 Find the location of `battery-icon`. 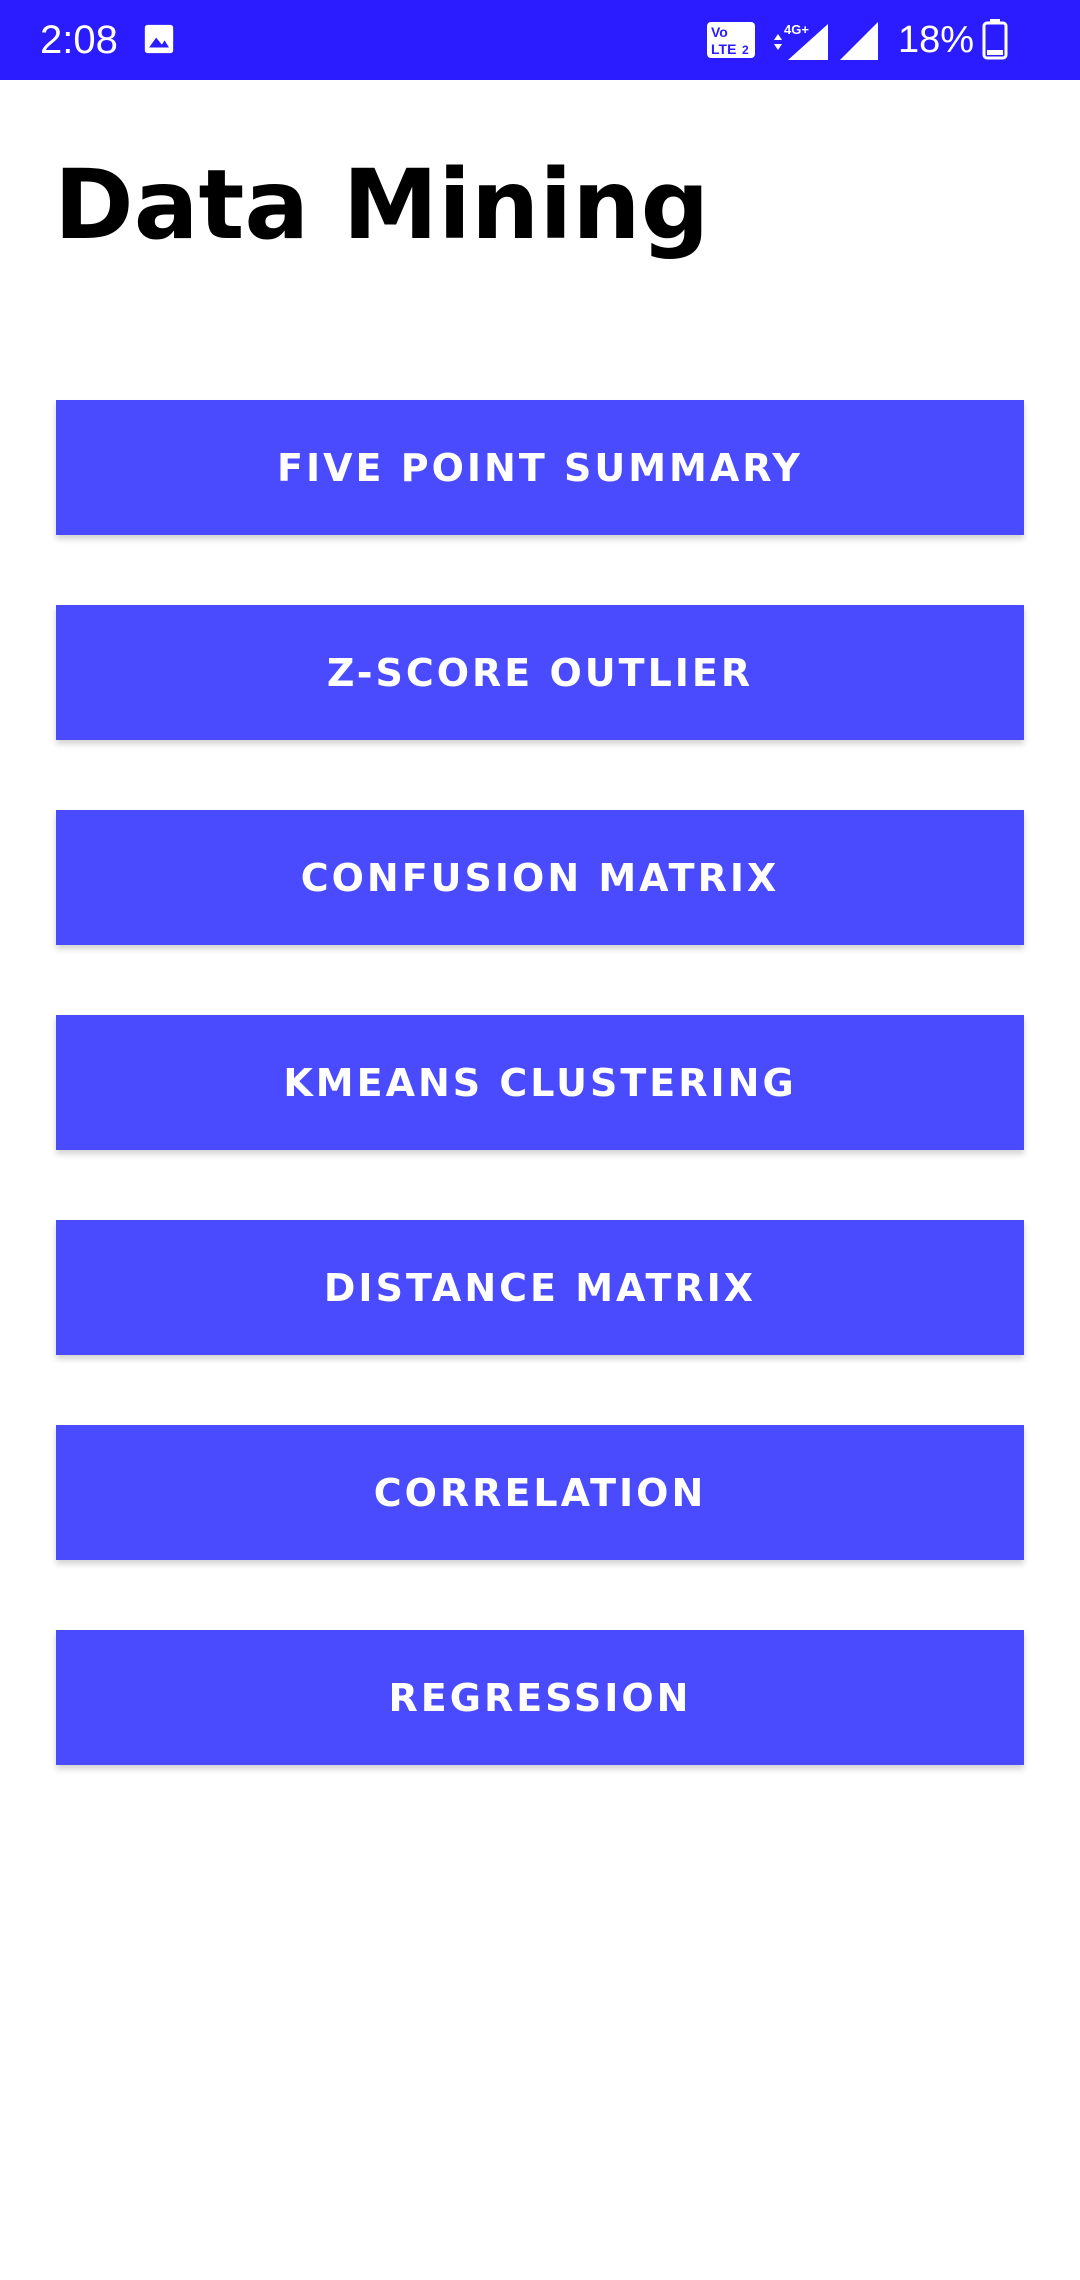

battery-icon is located at coordinates (995, 39).